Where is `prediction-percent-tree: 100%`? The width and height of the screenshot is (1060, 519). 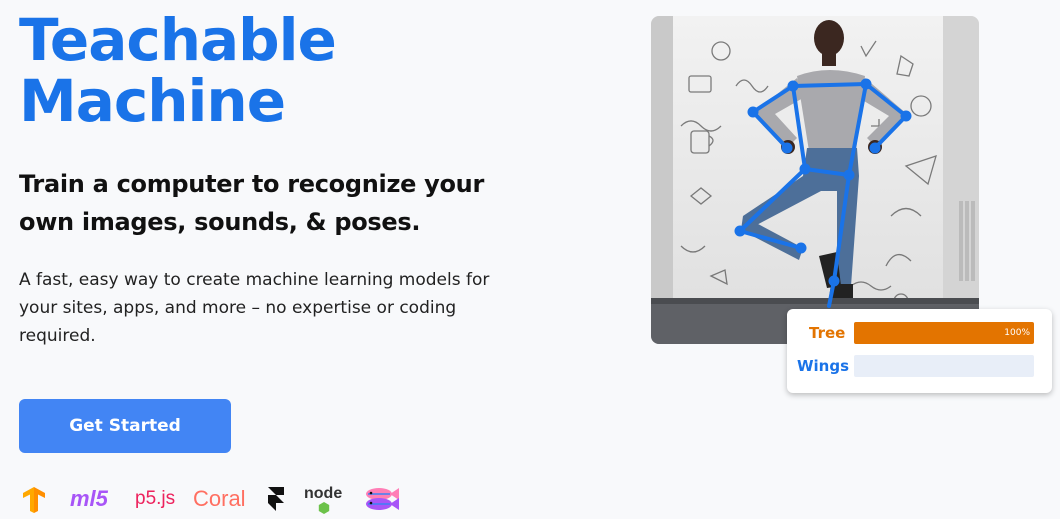
prediction-percent-tree: 100% is located at coordinates (1017, 333).